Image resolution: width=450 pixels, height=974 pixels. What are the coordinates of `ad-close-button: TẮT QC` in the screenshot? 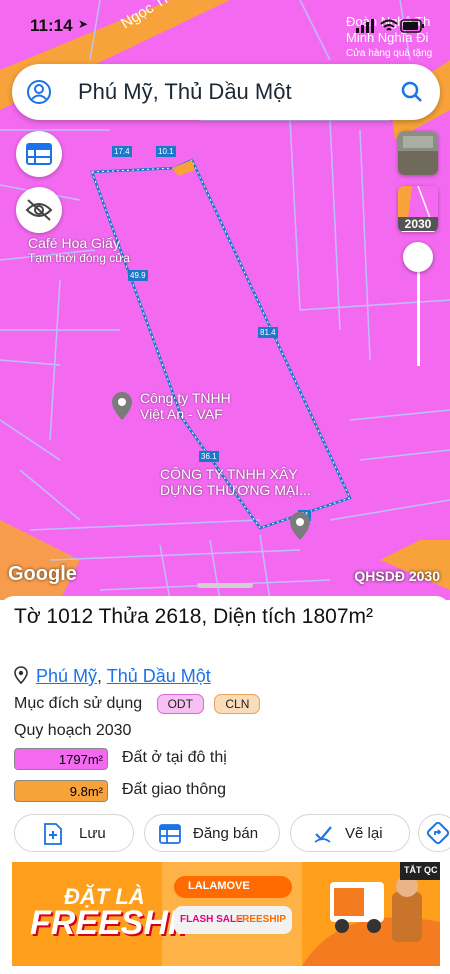 It's located at (420, 871).